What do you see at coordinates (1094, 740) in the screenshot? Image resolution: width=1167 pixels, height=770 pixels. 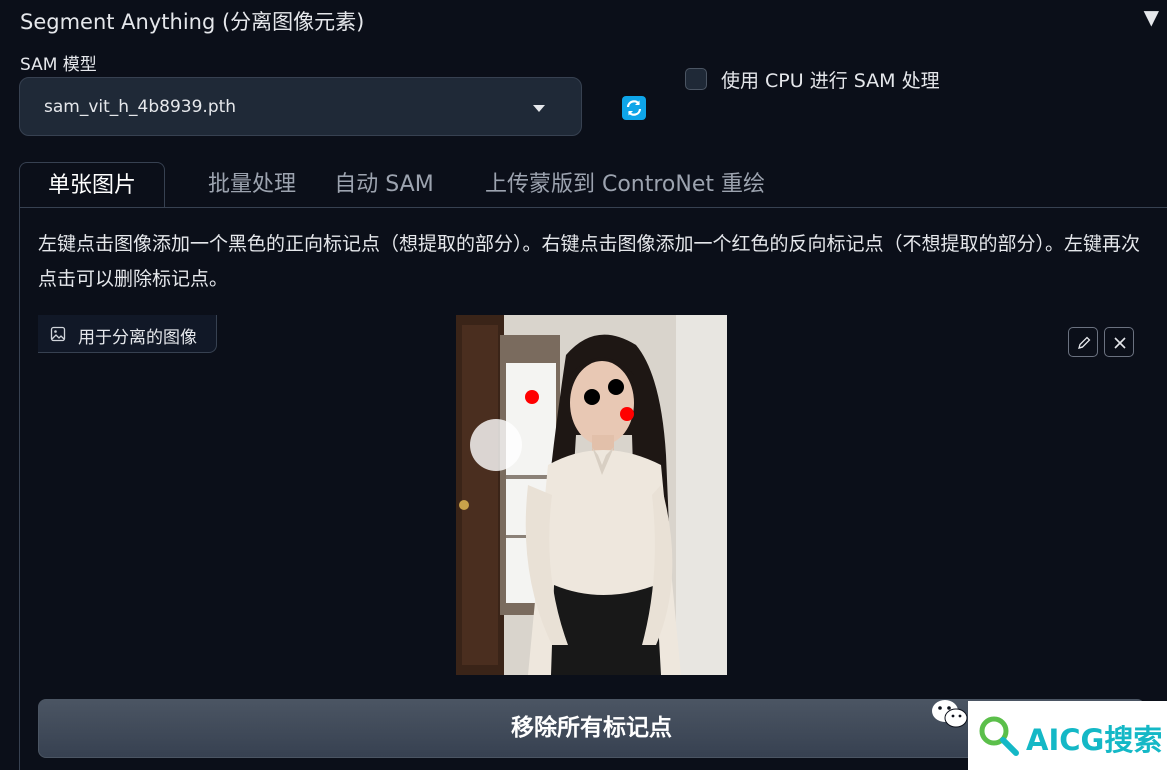 I see `watermark-text: AICG搜索` at bounding box center [1094, 740].